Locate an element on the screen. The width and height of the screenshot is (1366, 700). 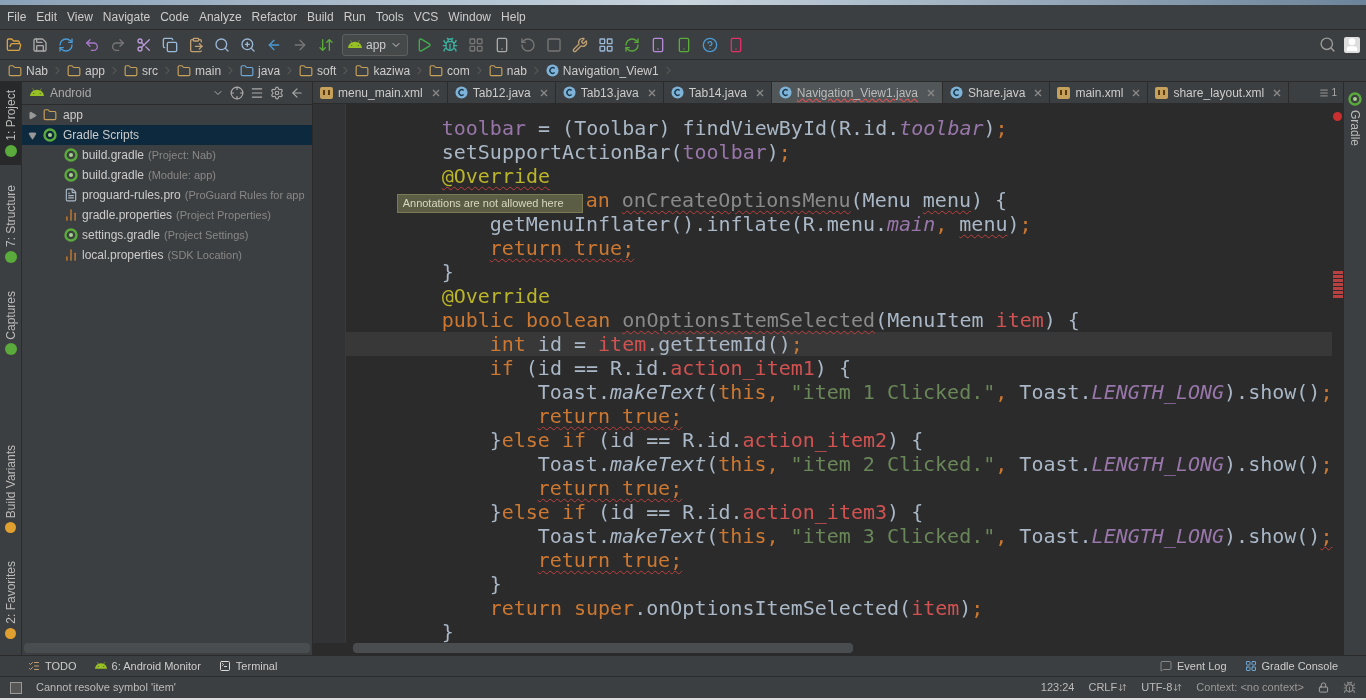
editor-tab: share_layout.xml is located at coordinates (1219, 92).